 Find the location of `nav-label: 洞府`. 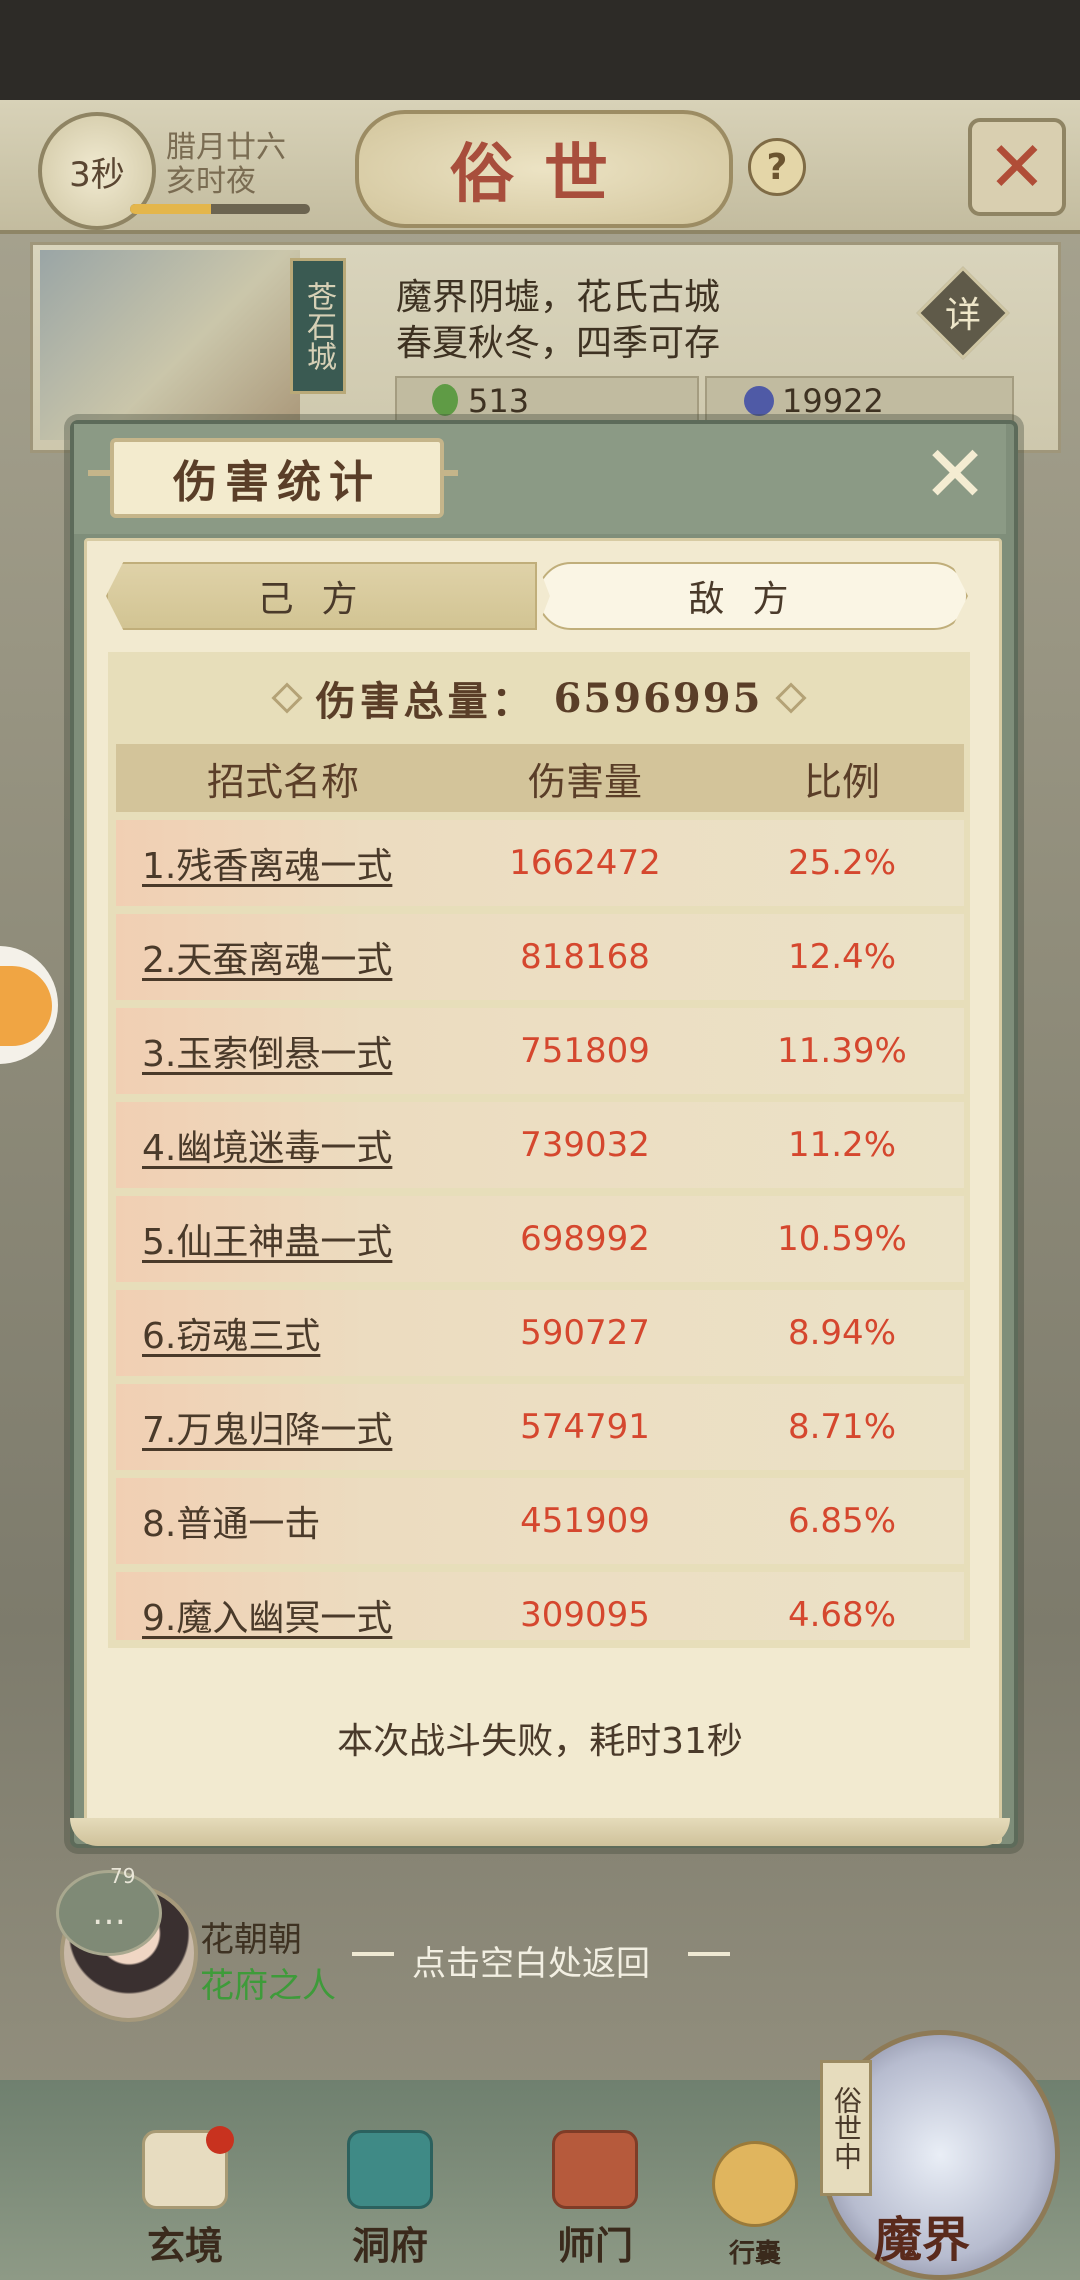

nav-label: 洞府 is located at coordinates (389, 2245).